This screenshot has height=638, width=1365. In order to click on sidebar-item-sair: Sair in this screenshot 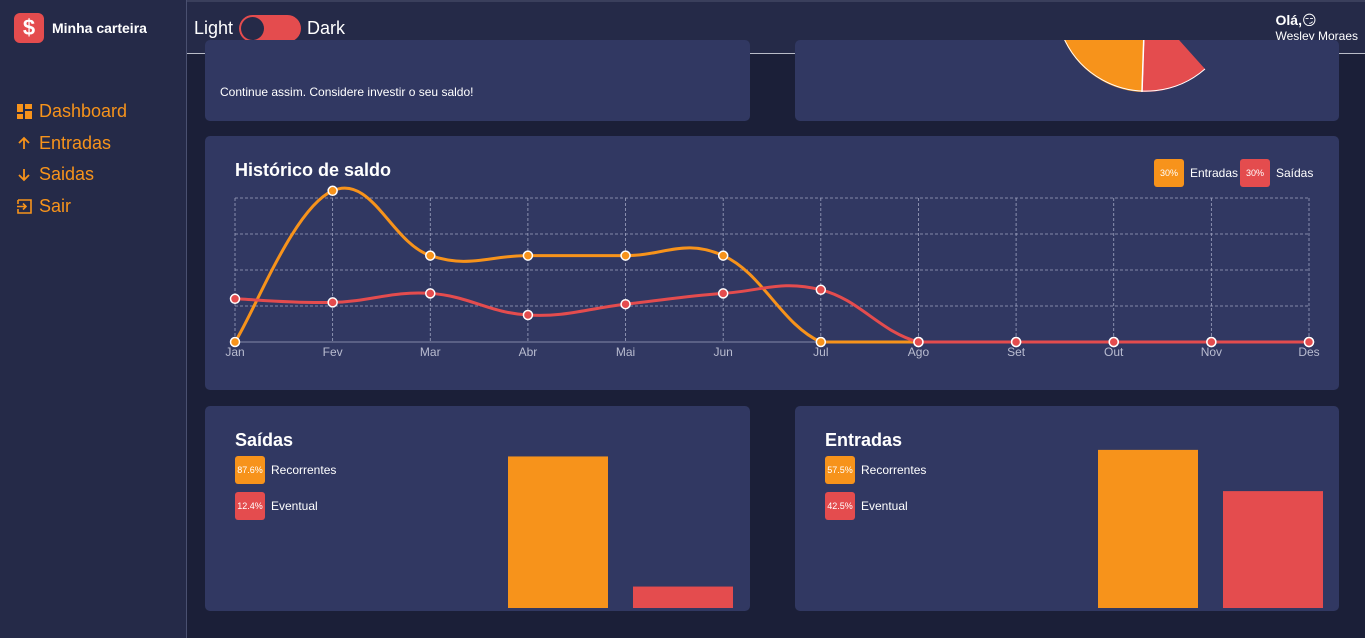, I will do `click(71, 207)`.